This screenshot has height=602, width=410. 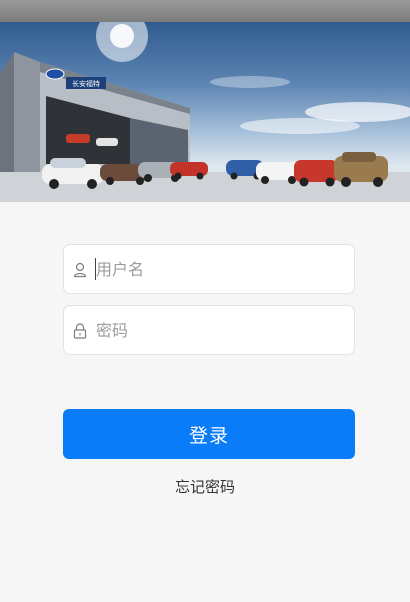 What do you see at coordinates (205, 486) in the screenshot?
I see `forgot-password-link: 忘记密码` at bounding box center [205, 486].